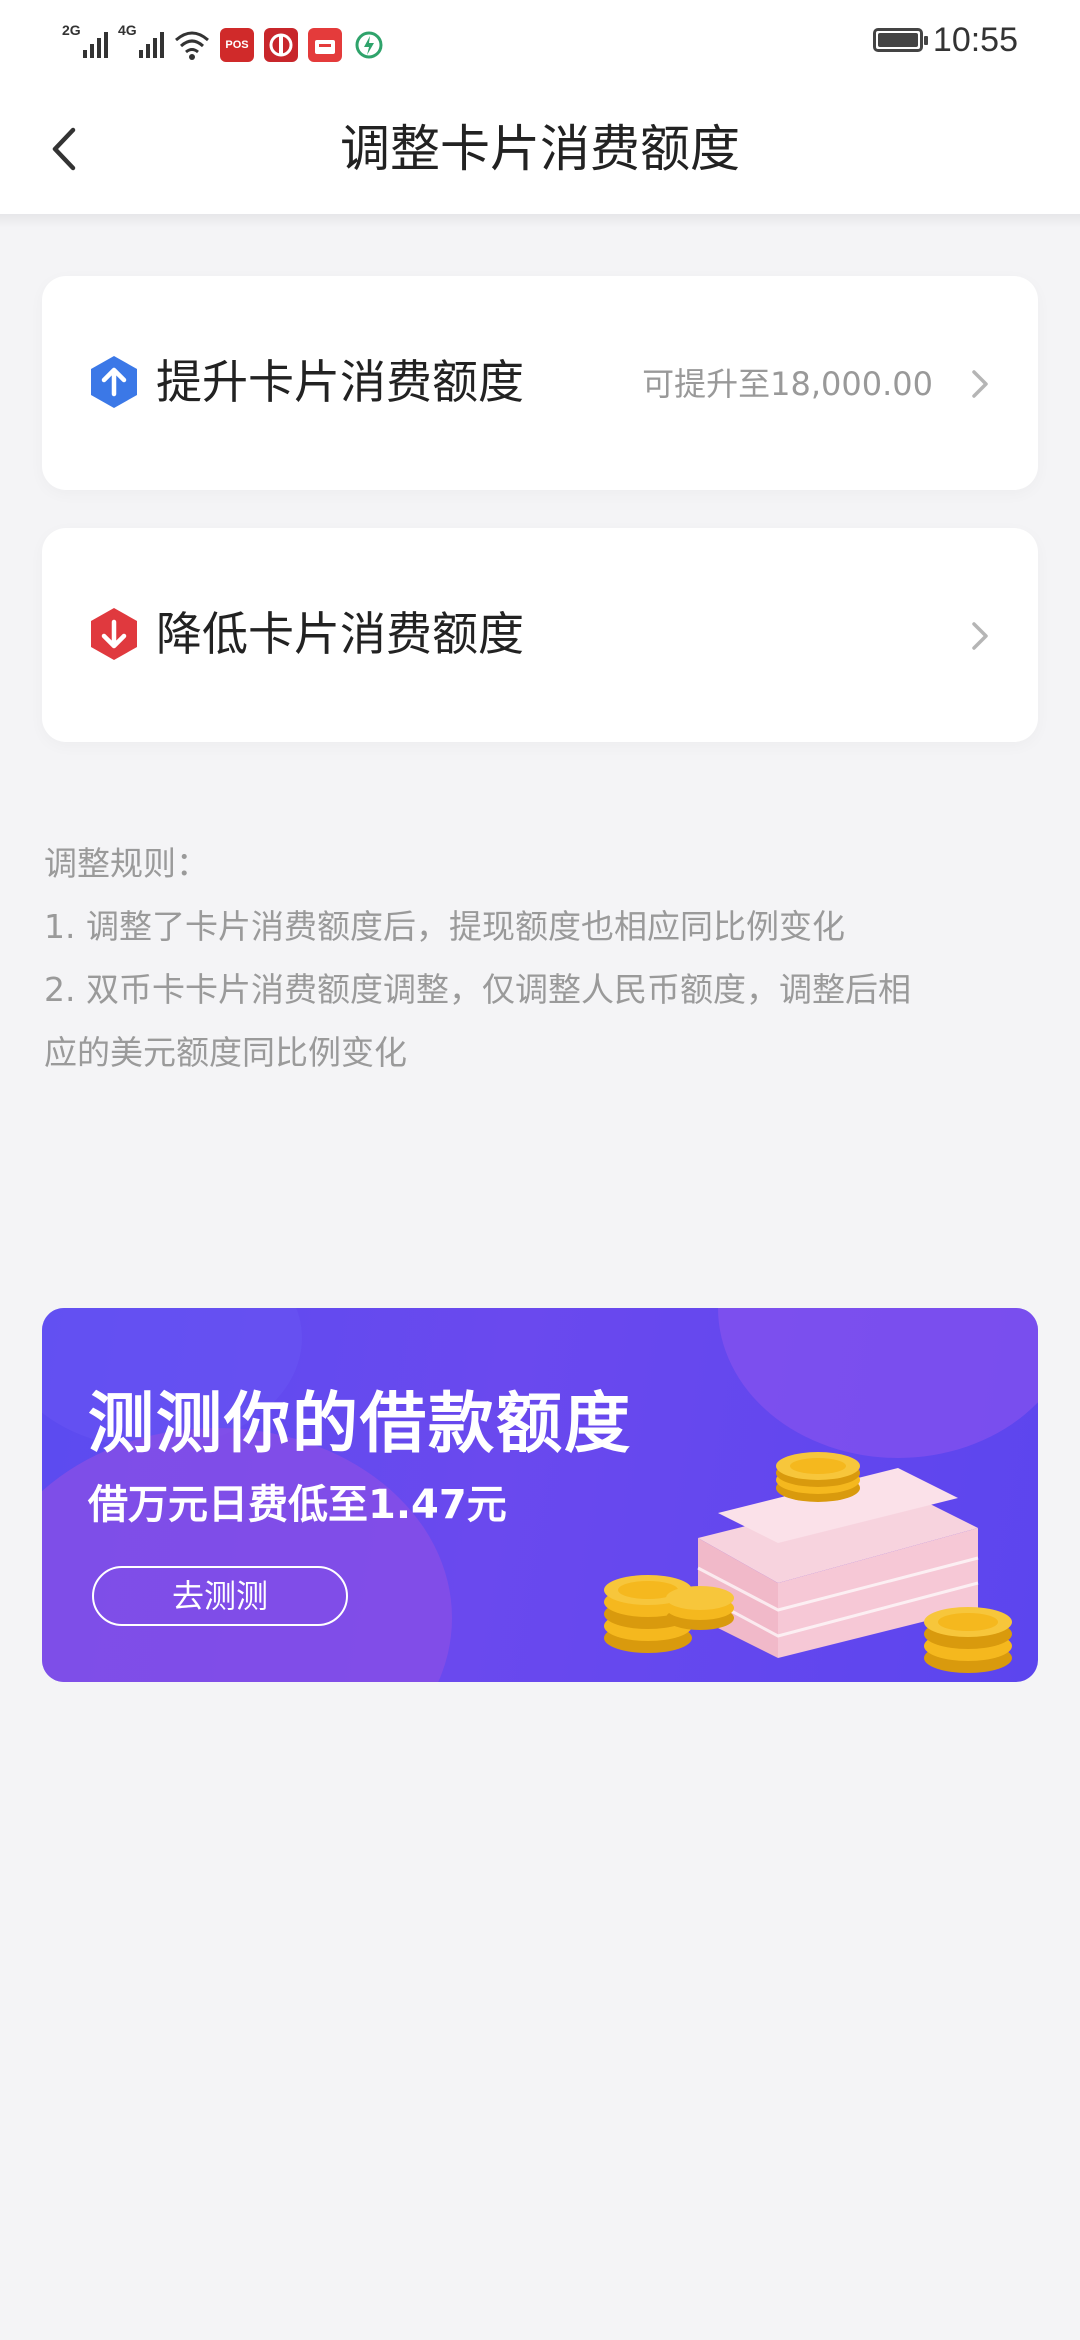 The width and height of the screenshot is (1080, 2340). I want to click on loan-promo-banner: 测测你的借款额度 借万元日费低至1.47元 去测测, so click(540, 1495).